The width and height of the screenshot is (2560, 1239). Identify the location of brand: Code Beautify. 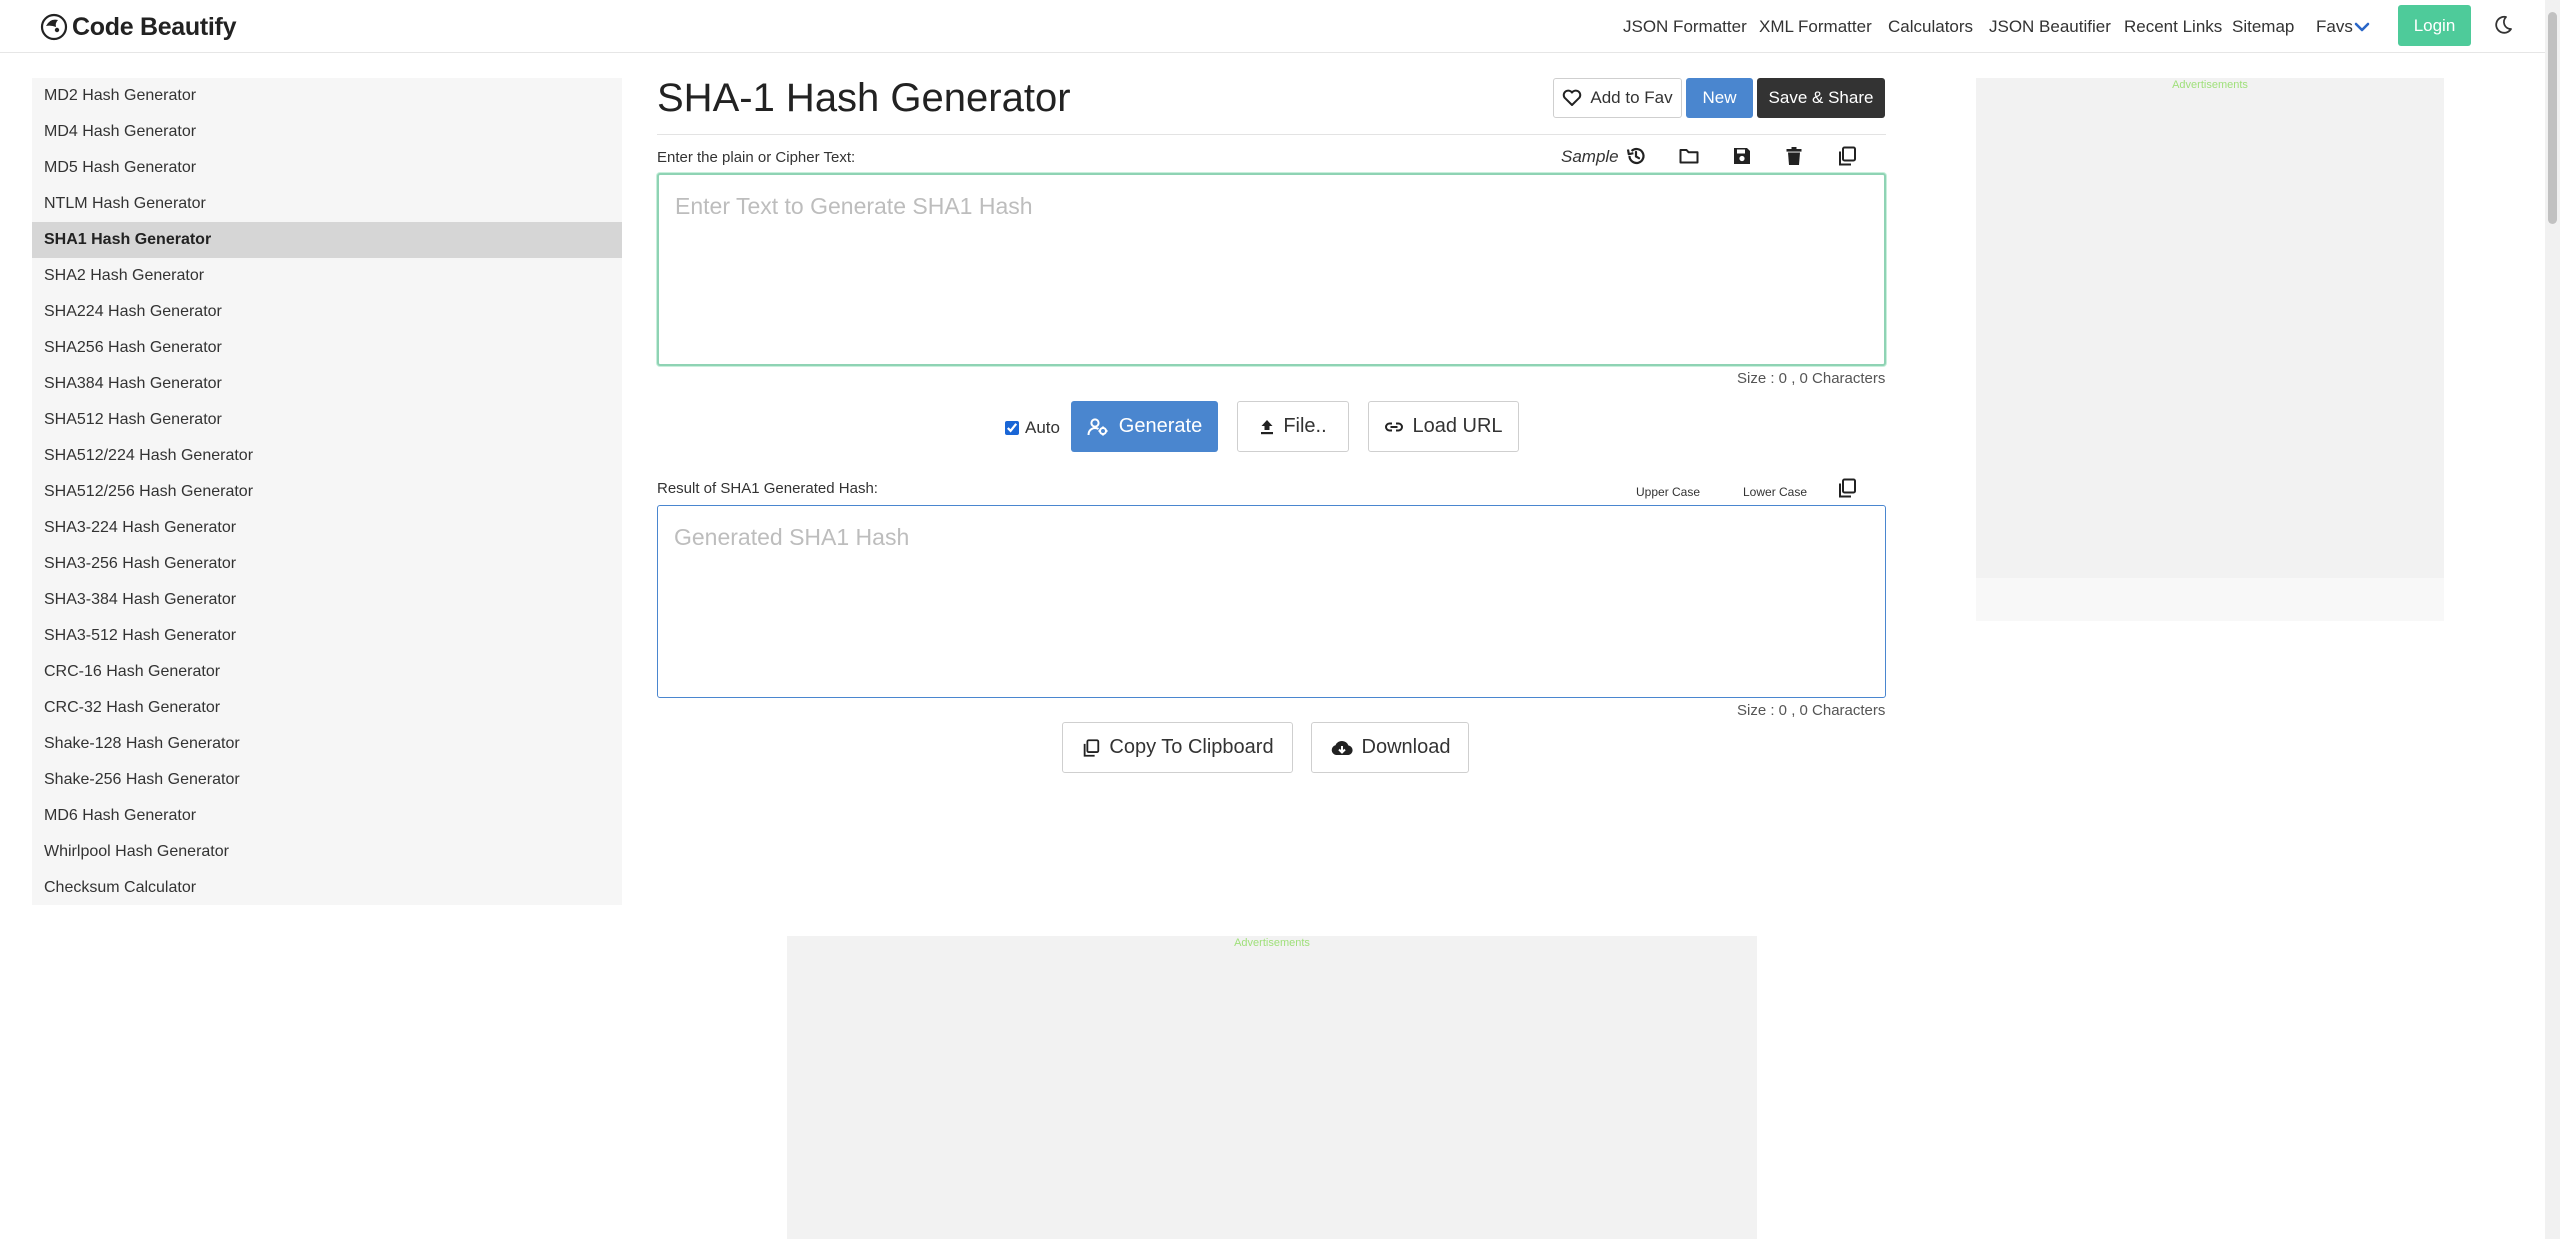
(138, 27).